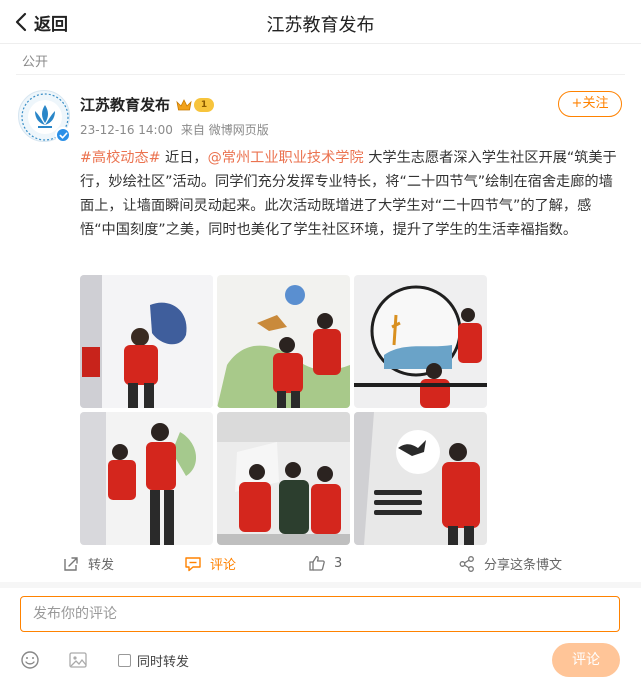  I want to click on repost-icon, so click(71, 563).